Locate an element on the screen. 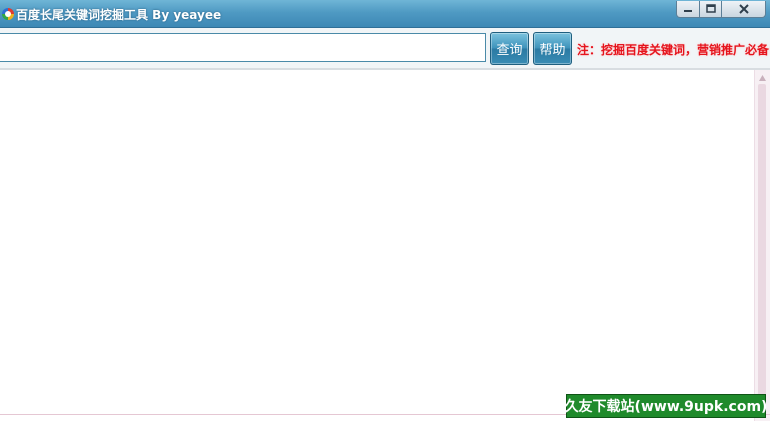 The width and height of the screenshot is (770, 421). toolbar: 查询 帮助 注：挖掘百度关键词，营销推广必备! is located at coordinates (385, 48).